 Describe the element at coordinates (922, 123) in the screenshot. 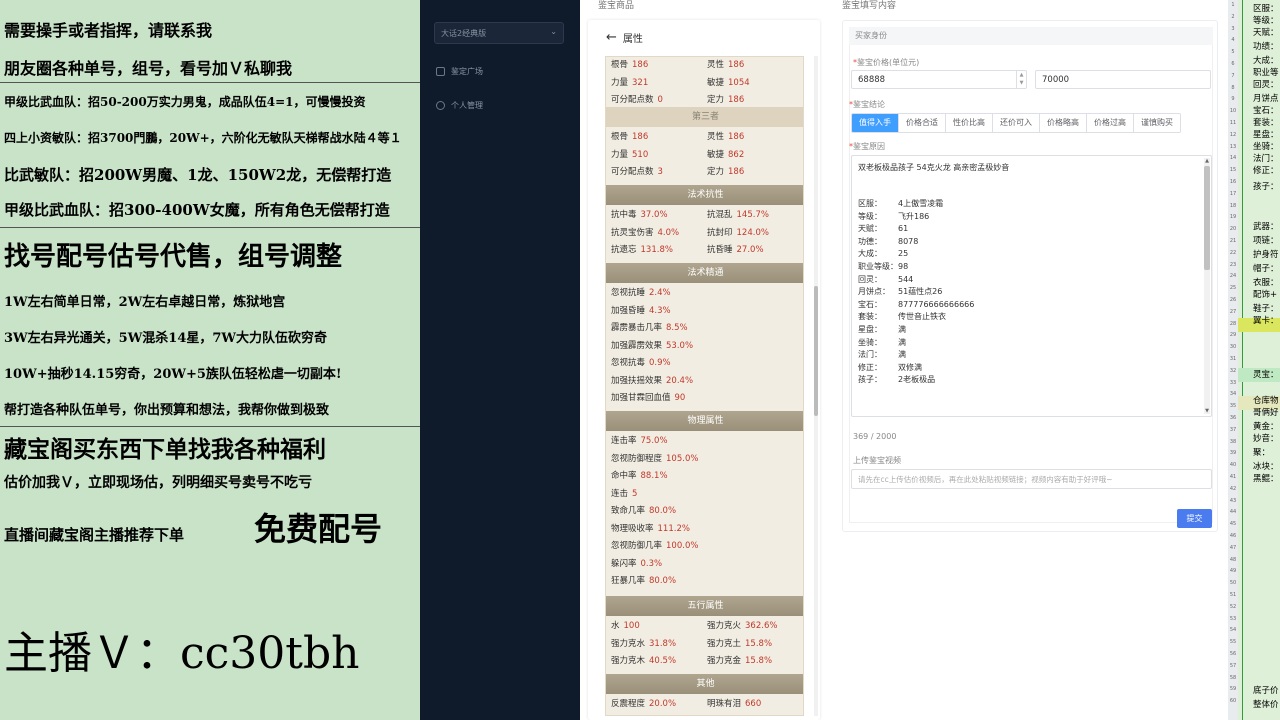

I see `tab-fair-price: 价格合适` at that location.